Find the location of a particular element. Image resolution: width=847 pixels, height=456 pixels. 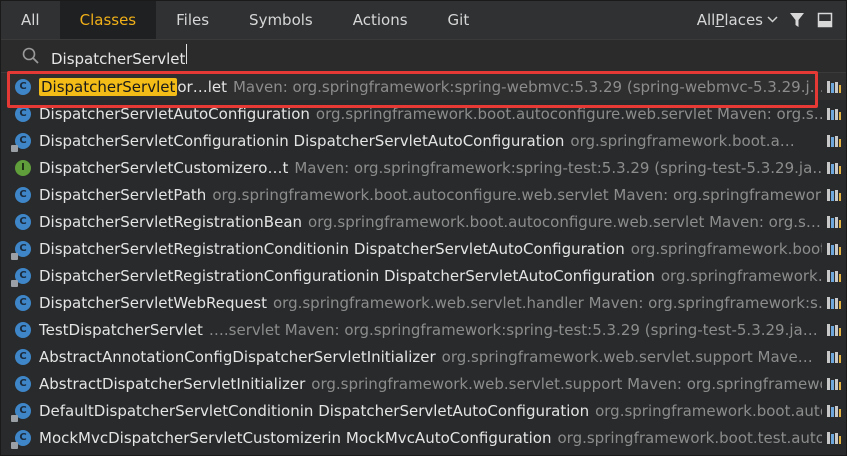

tab-symbols: Symbols is located at coordinates (281, 20).